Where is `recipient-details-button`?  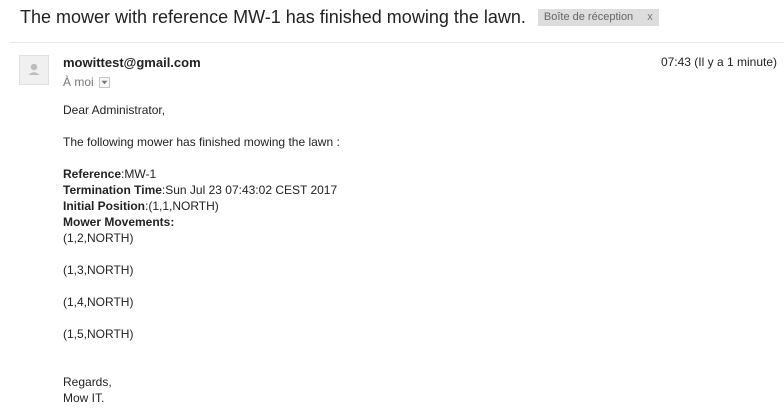
recipient-details-button is located at coordinates (104, 82).